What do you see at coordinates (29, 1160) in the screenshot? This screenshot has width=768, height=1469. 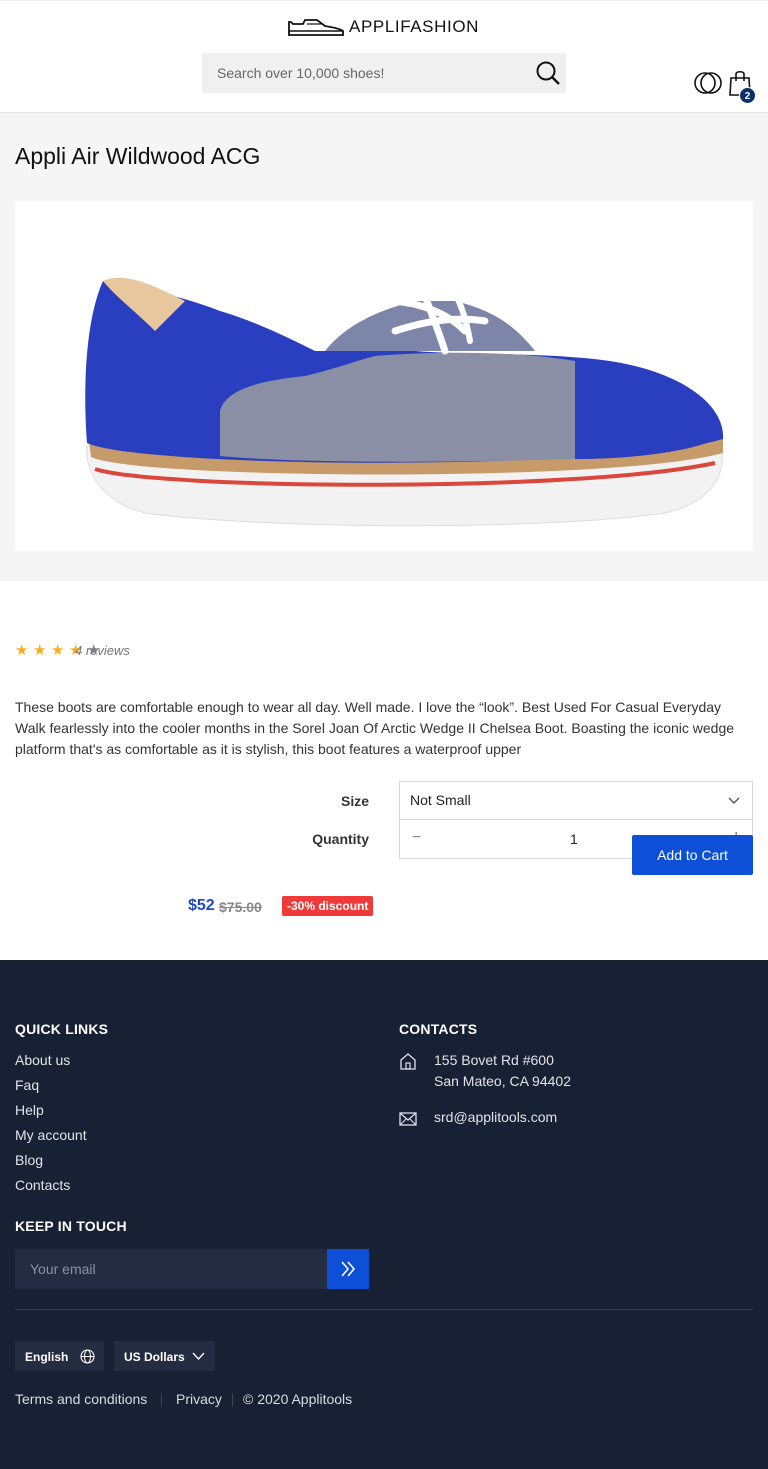 I see `footer-link-blog: Blog` at bounding box center [29, 1160].